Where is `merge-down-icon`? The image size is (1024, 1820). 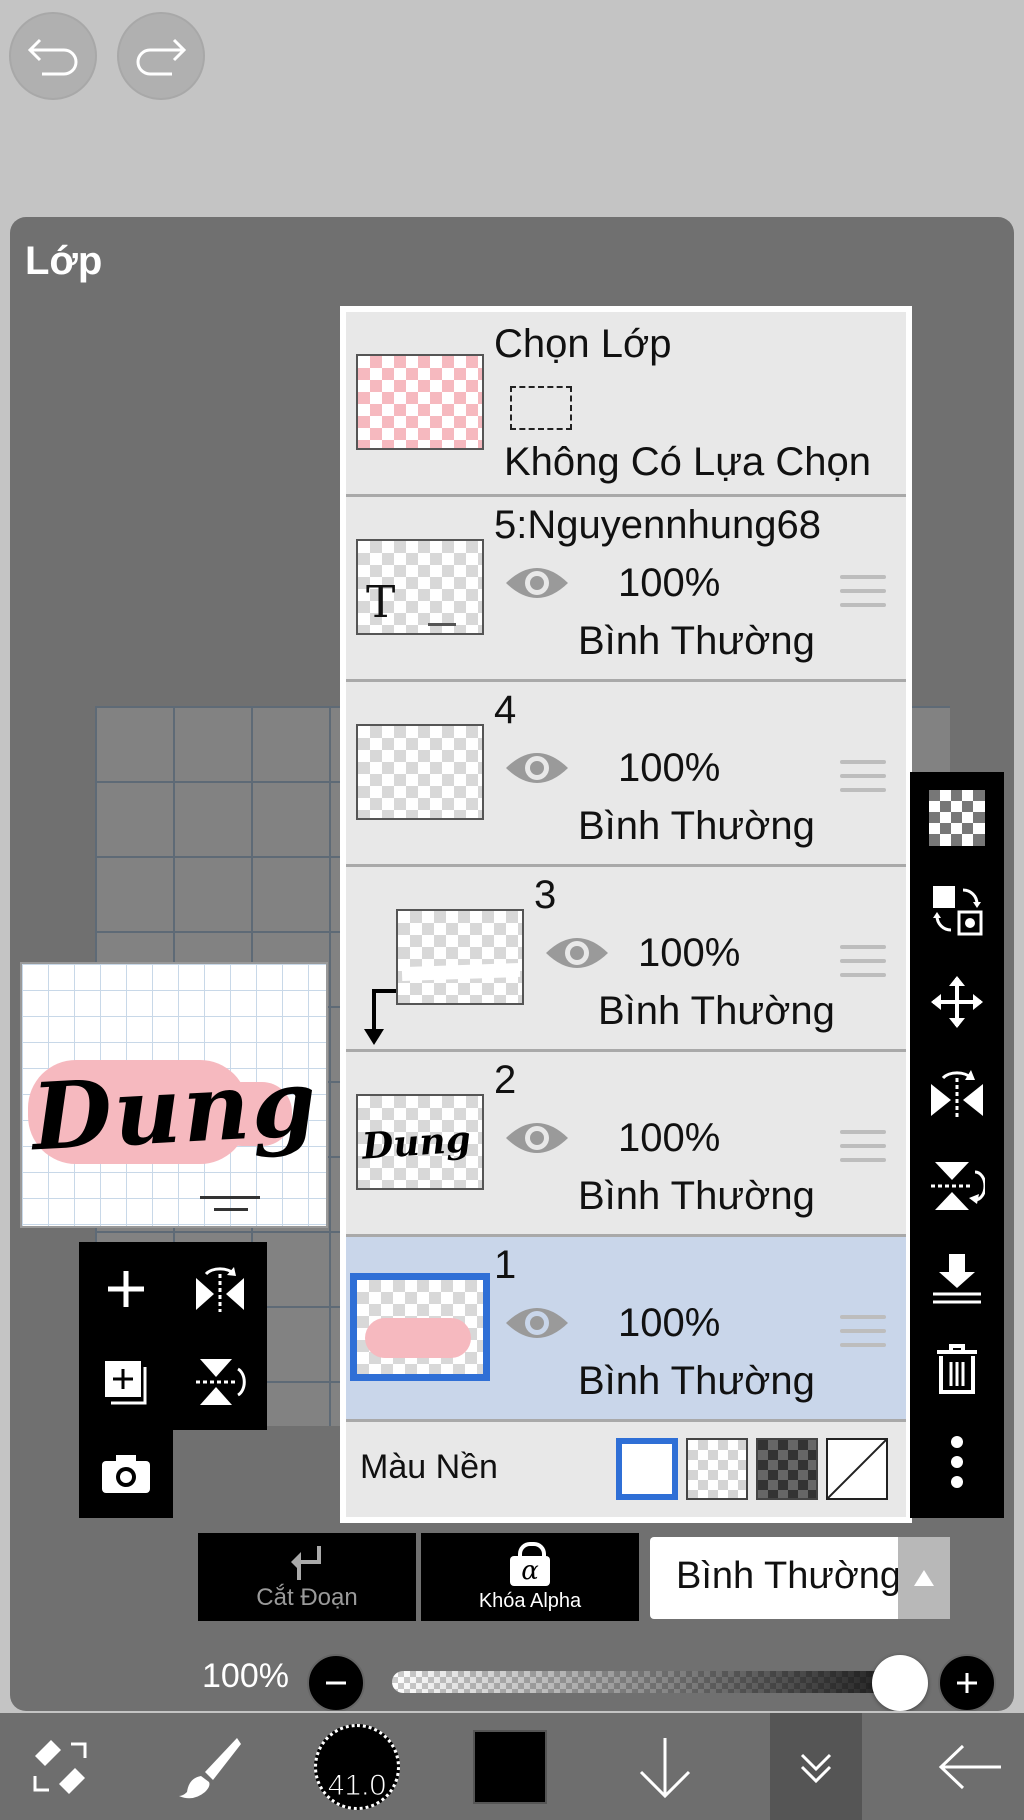 merge-down-icon is located at coordinates (957, 1279).